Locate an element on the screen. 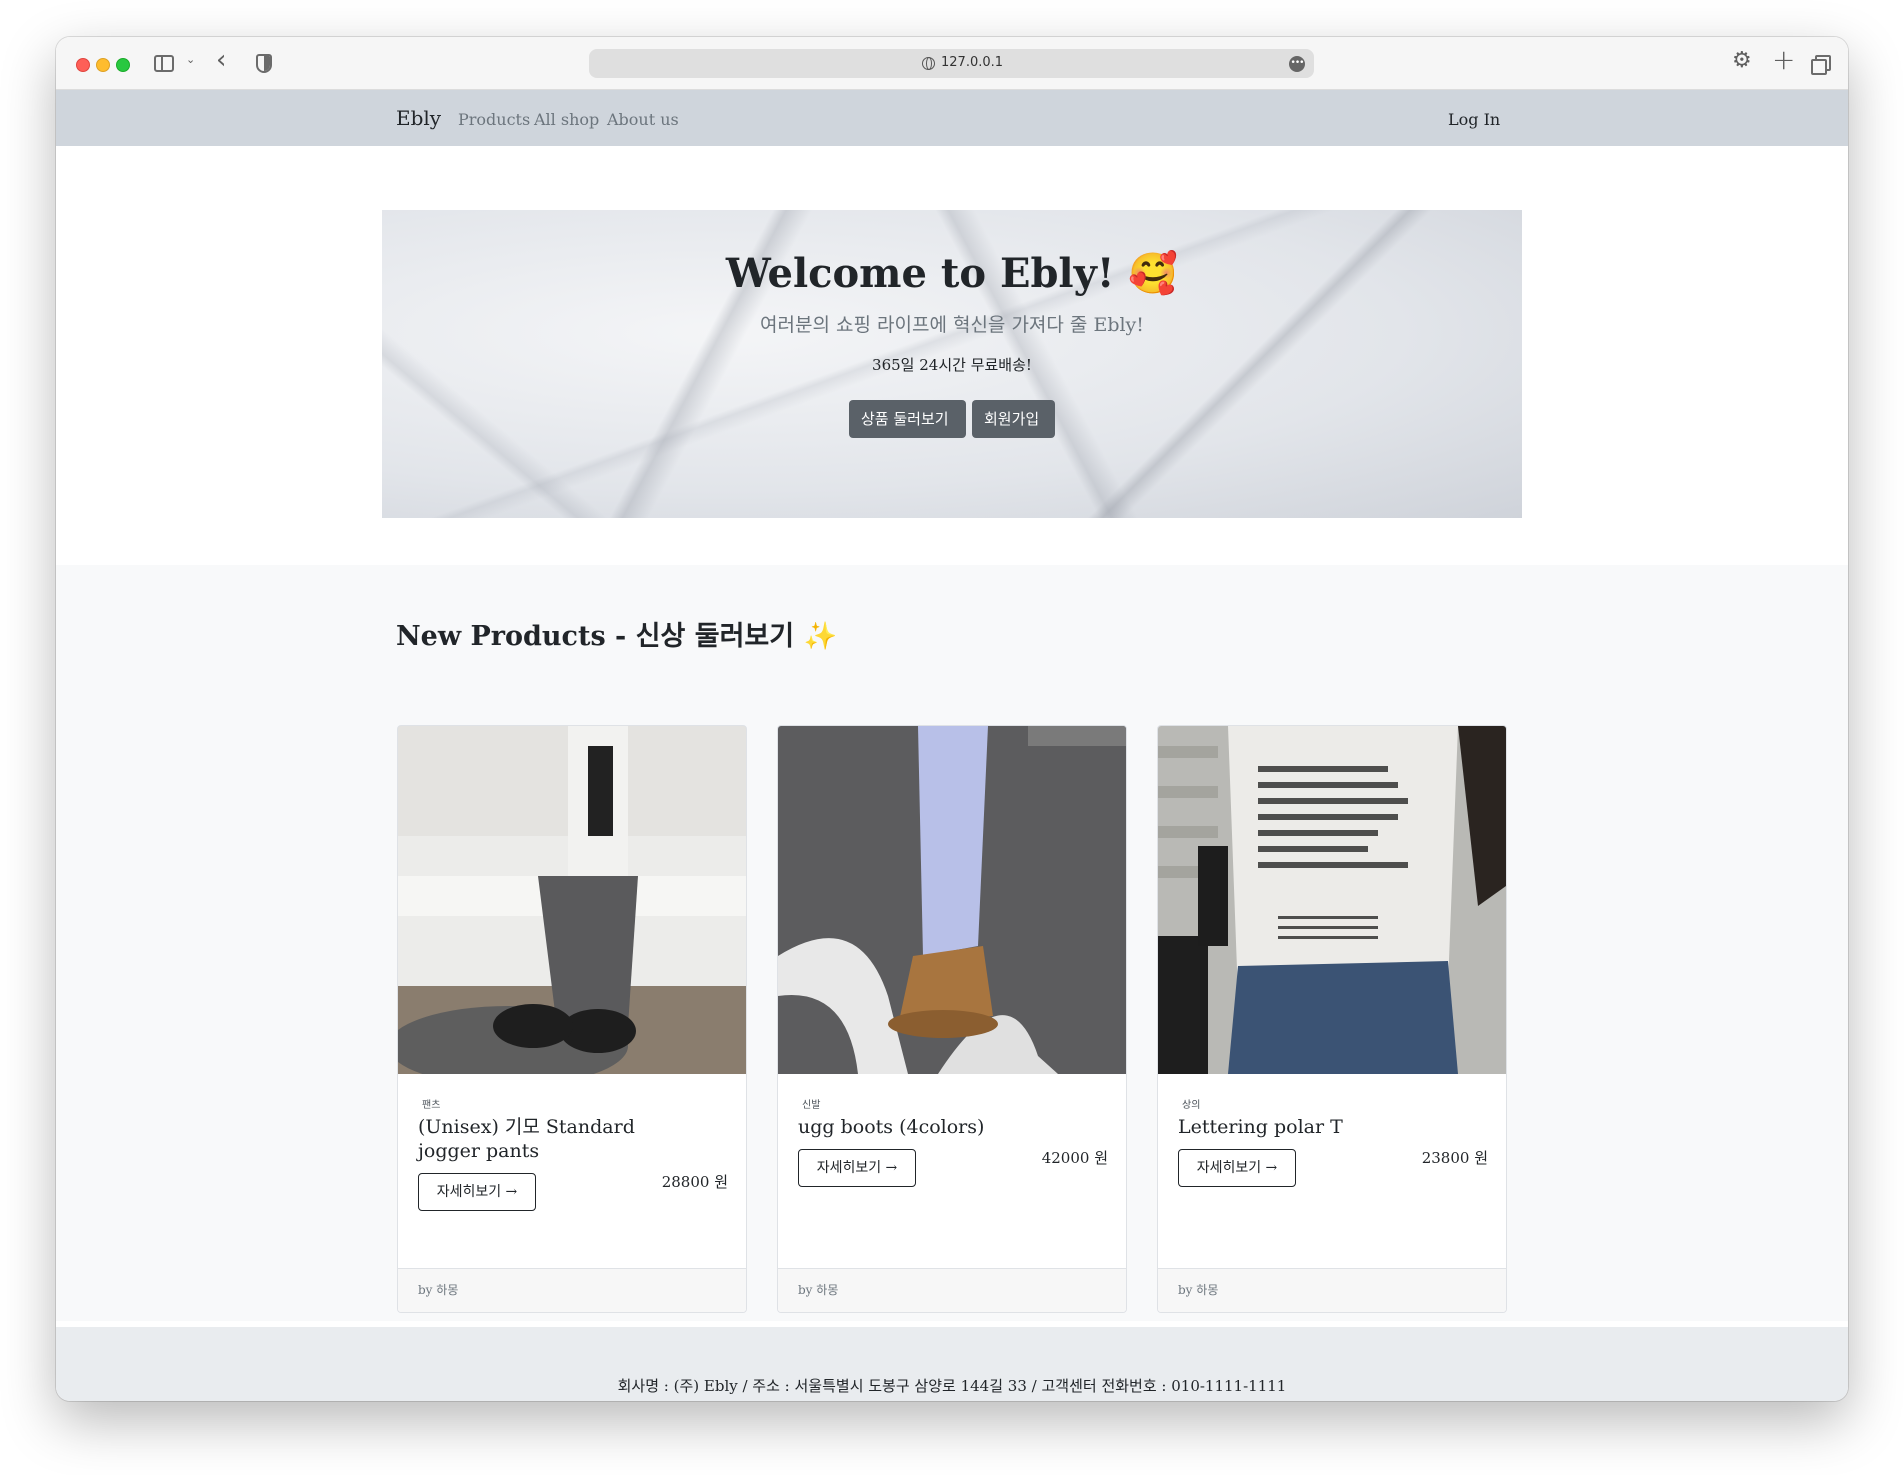 This screenshot has width=1904, height=1475. product-name: (Unisex) 기모 Standard jogger pants is located at coordinates (526, 1139).